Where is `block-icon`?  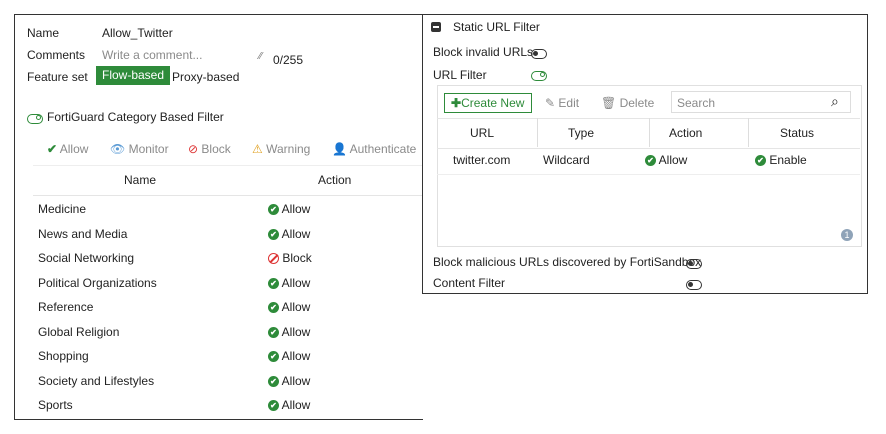 block-icon is located at coordinates (273, 259).